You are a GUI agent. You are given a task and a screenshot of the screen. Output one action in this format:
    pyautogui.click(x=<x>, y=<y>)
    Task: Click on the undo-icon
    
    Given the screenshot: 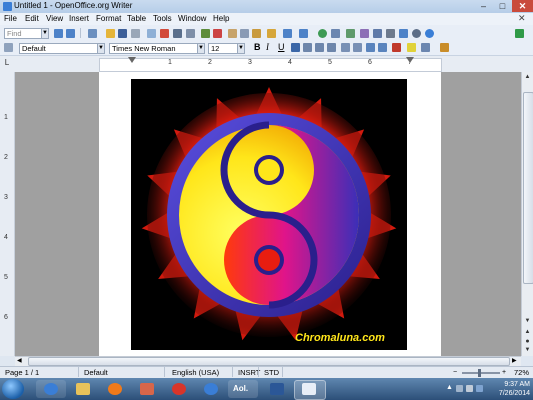 What is the action you would take?
    pyautogui.click(x=287, y=33)
    